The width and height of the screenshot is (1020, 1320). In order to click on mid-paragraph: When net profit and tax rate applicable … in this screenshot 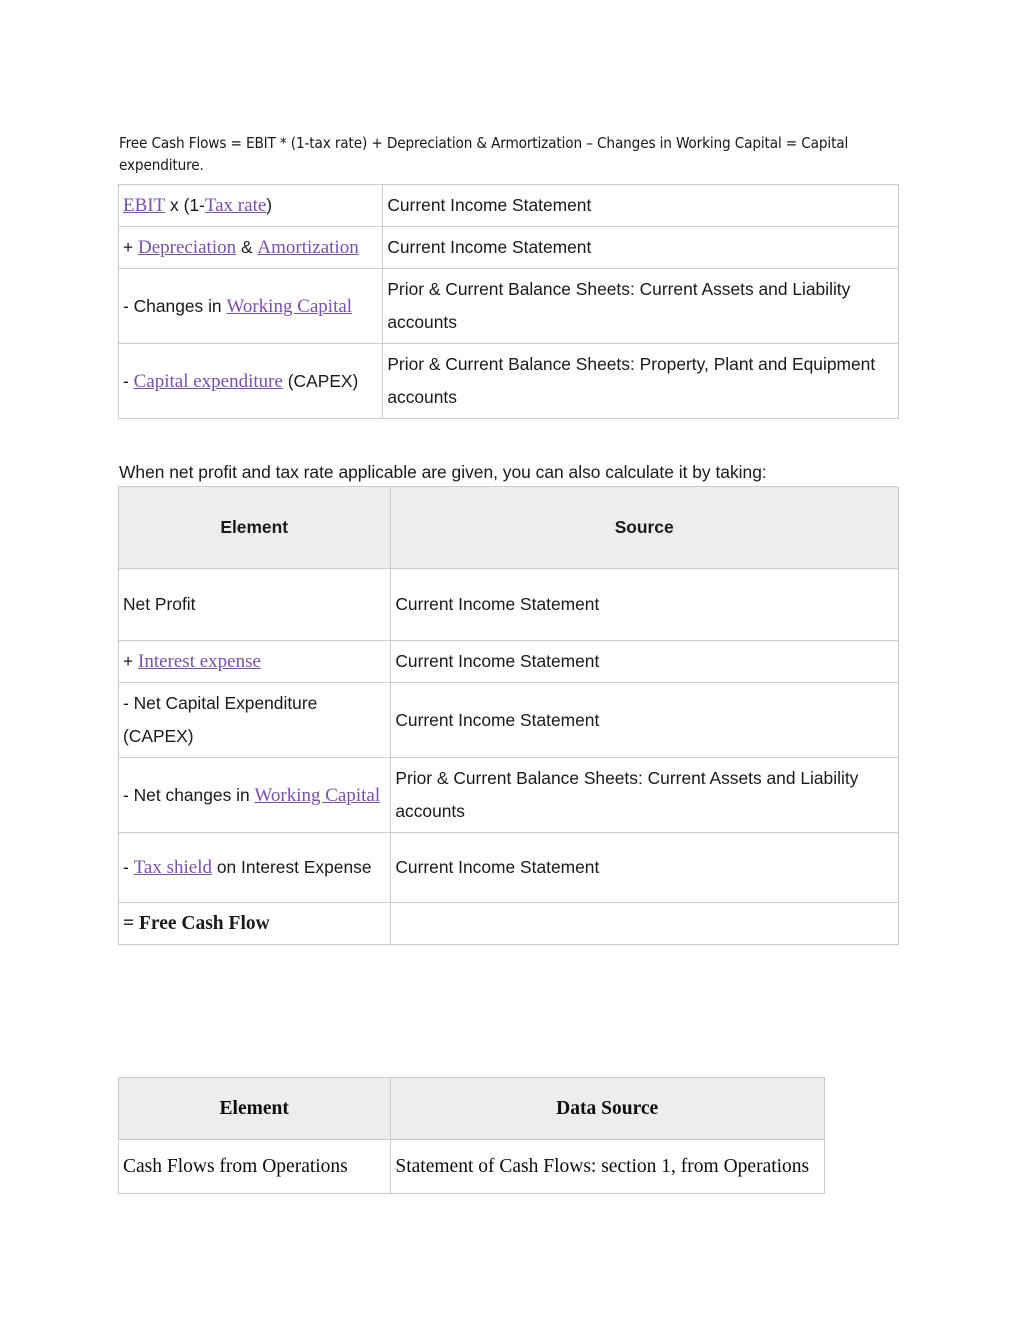, I will do `click(443, 472)`.